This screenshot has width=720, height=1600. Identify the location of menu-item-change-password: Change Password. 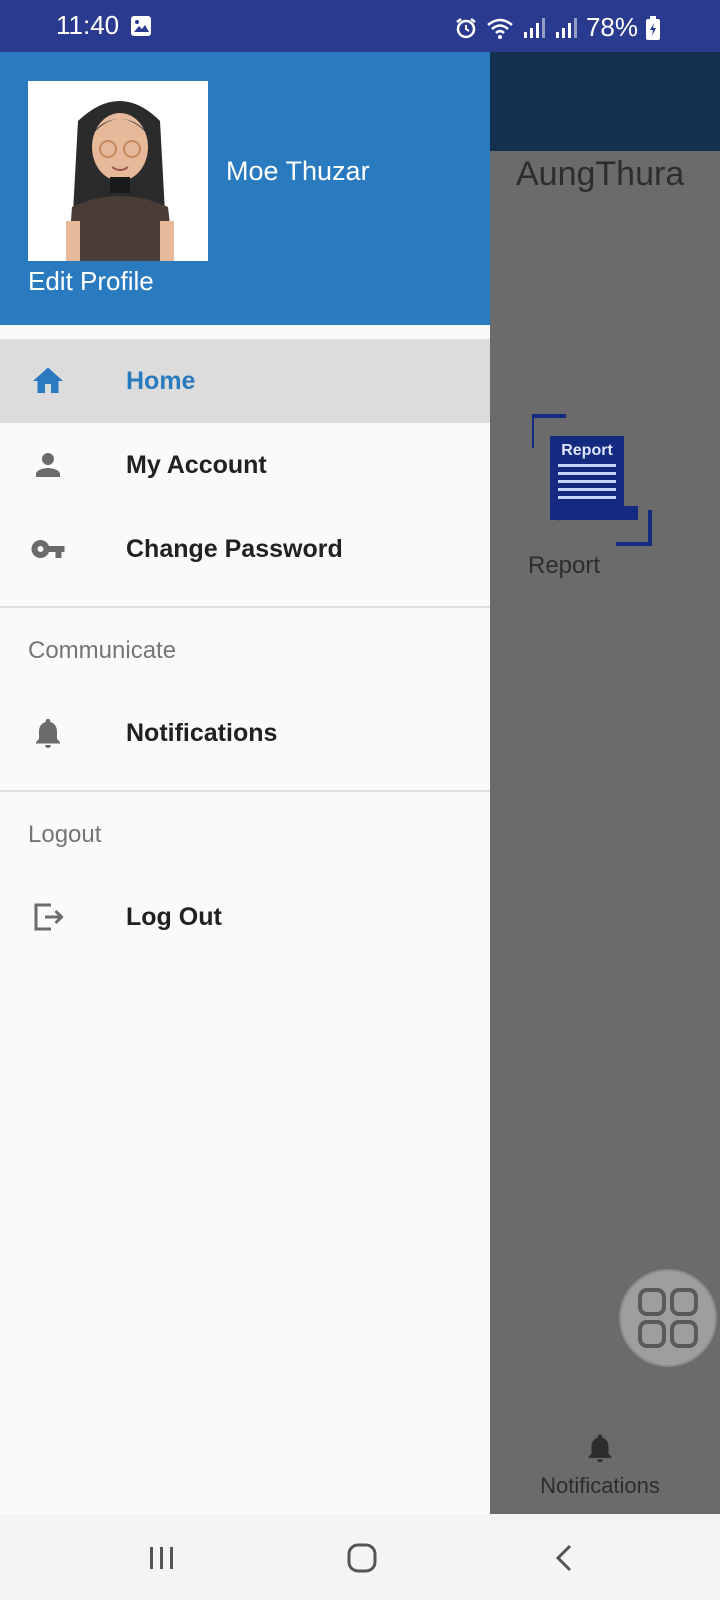
(245, 549).